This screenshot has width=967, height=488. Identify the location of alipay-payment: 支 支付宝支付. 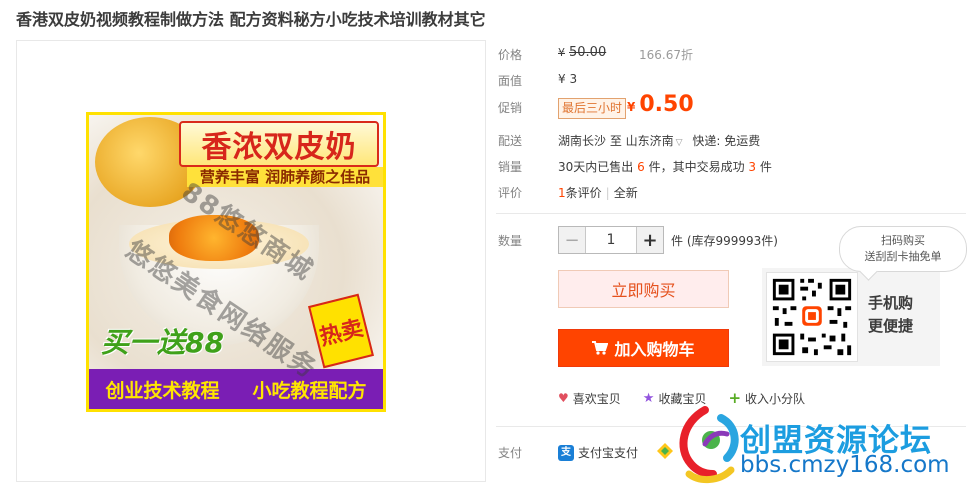
(598, 452).